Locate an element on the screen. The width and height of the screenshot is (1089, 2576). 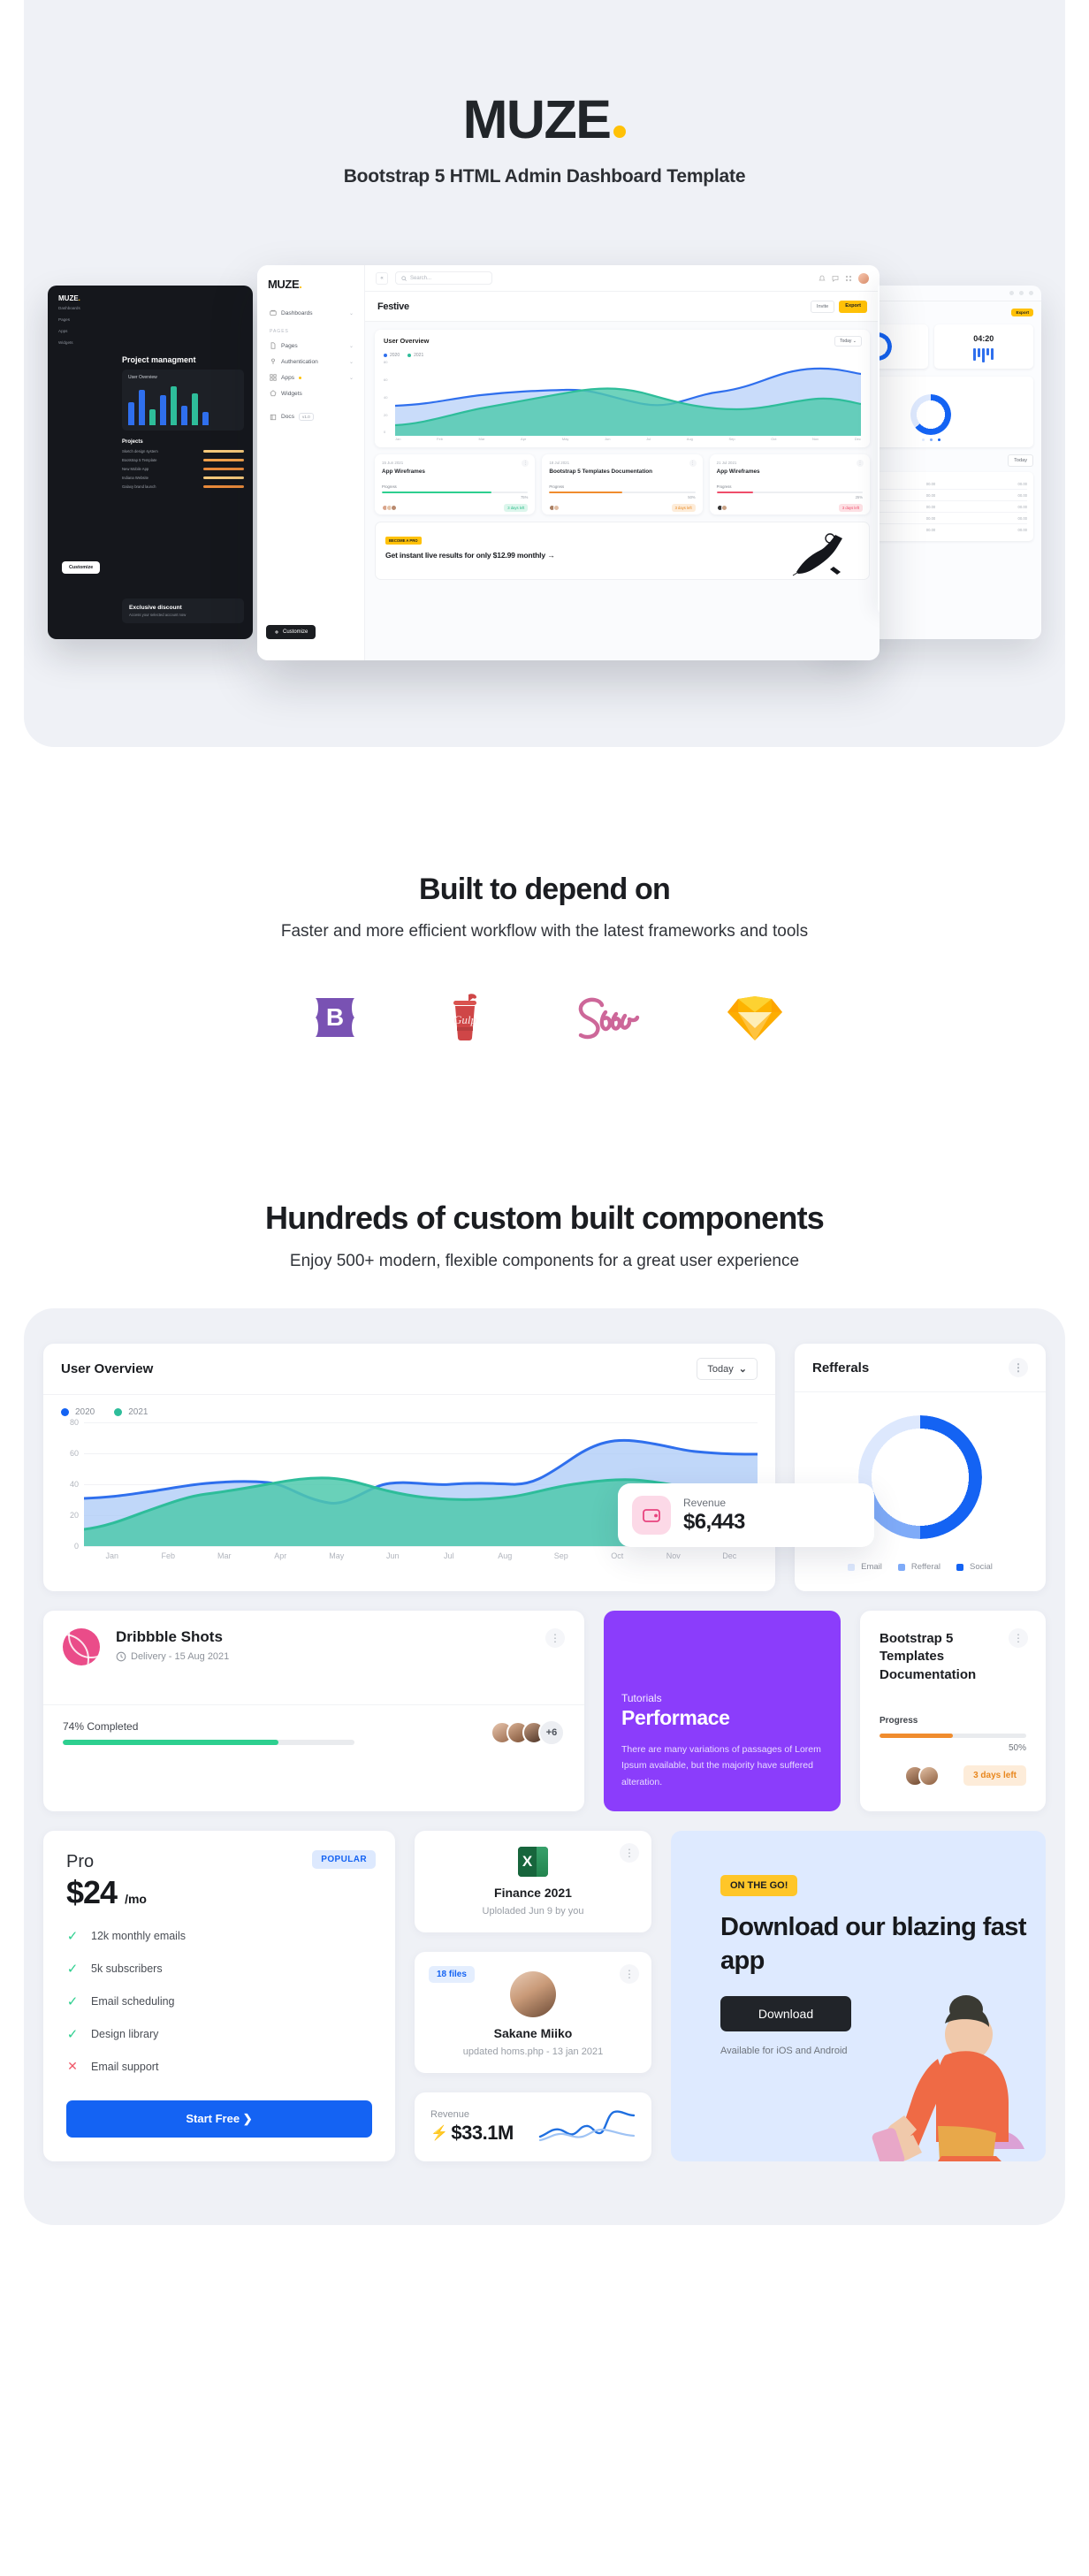
sidebar-group-label: PAGES is located at coordinates (279, 331).